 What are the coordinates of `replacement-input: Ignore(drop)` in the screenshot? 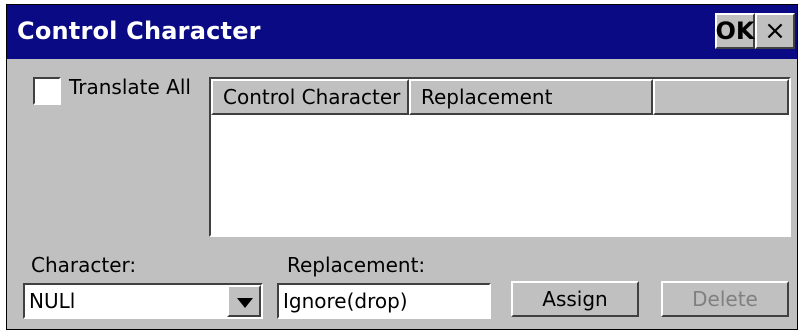 It's located at (384, 301).